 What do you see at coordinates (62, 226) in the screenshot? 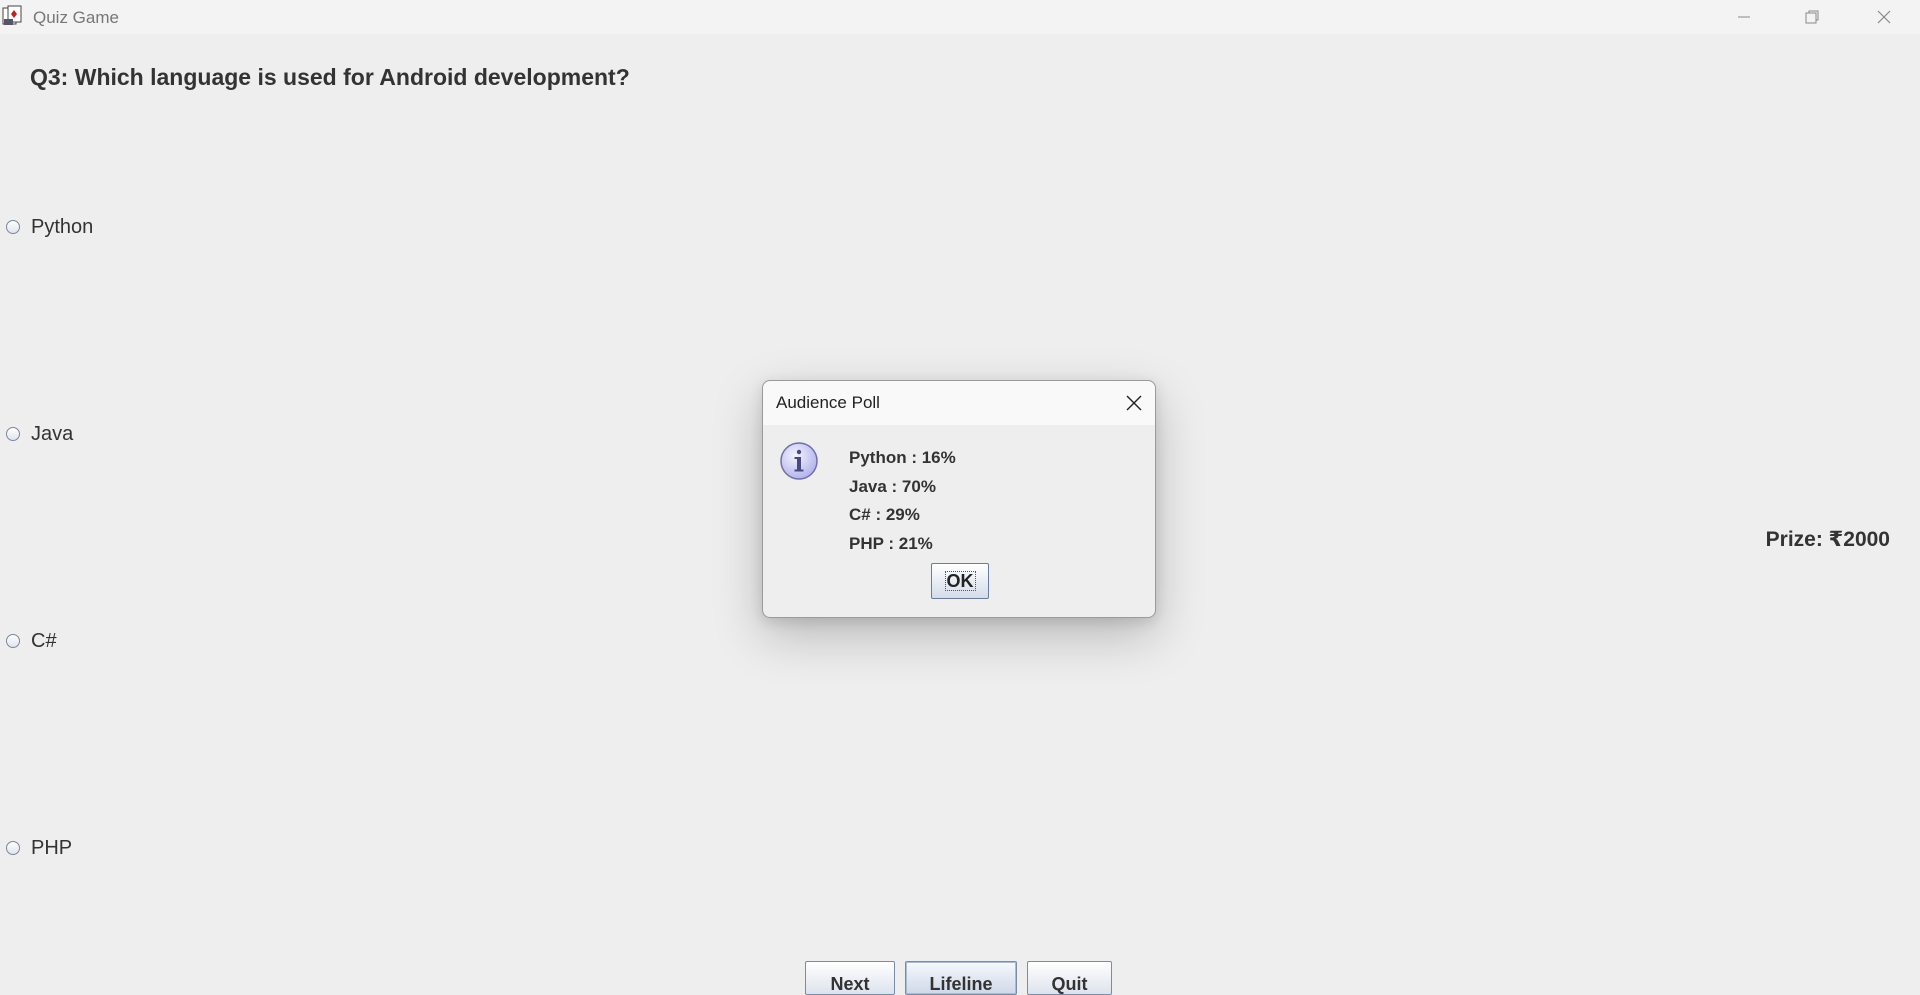
I see `option-label: Python` at bounding box center [62, 226].